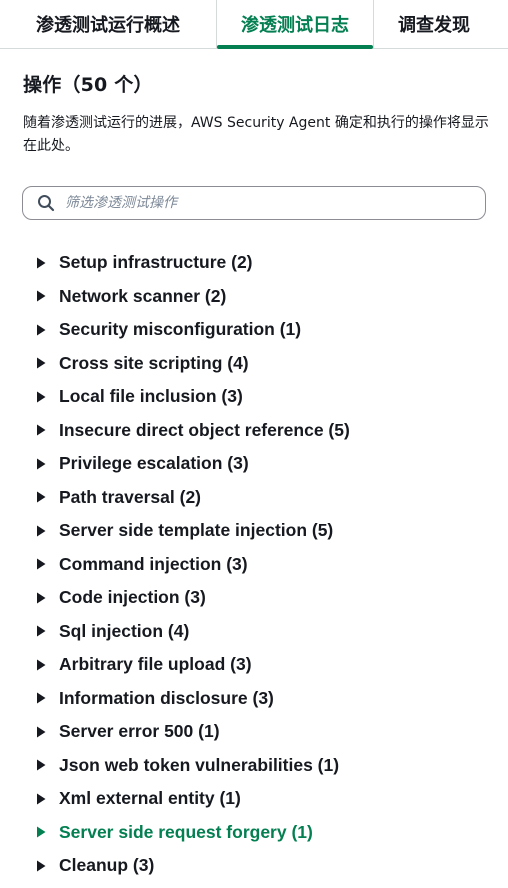 Image resolution: width=508 pixels, height=888 pixels. I want to click on operation-label: Information disclosure (3), so click(166, 697).